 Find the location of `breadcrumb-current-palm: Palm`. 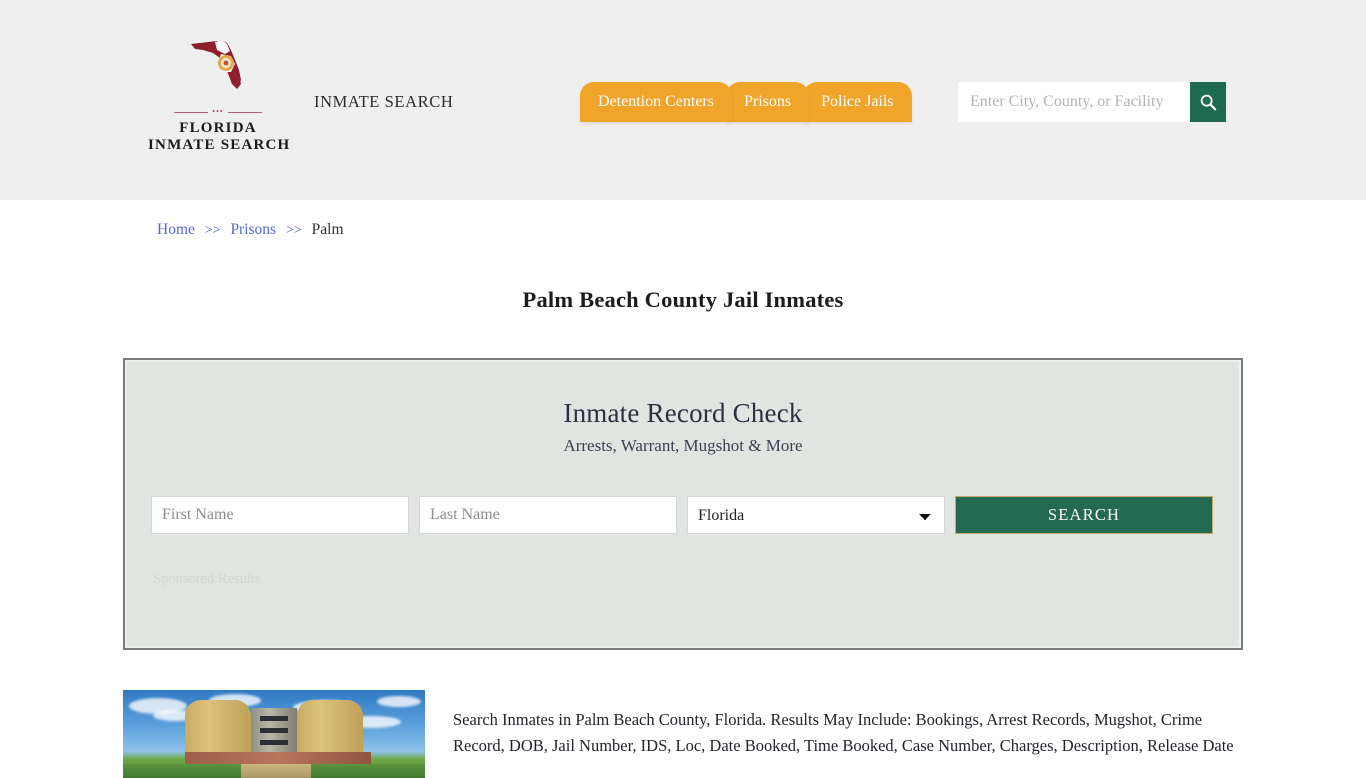

breadcrumb-current-palm: Palm is located at coordinates (327, 229).